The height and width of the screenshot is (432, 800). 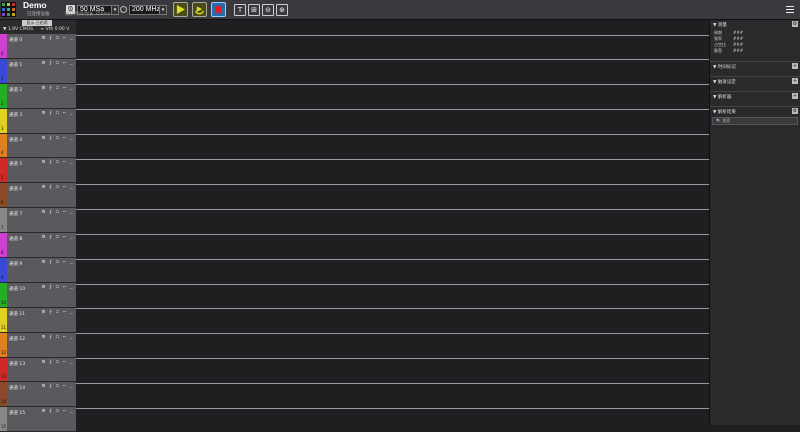 What do you see at coordinates (15, 115) in the screenshot?
I see `channel-label: 通道 3` at bounding box center [15, 115].